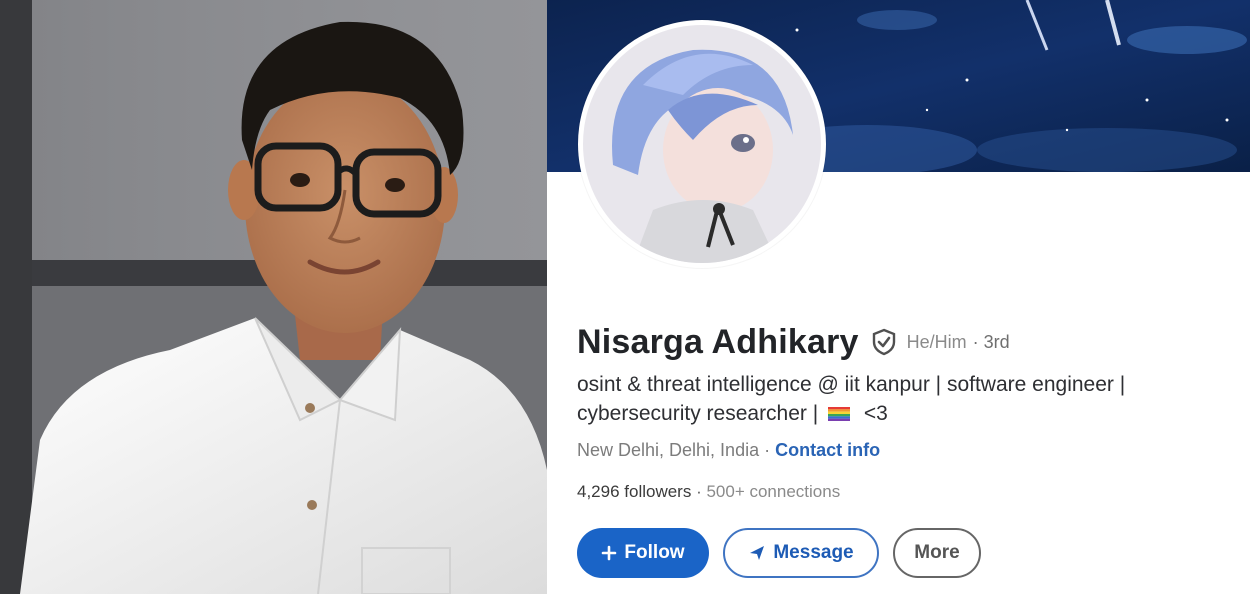 The width and height of the screenshot is (1250, 594). What do you see at coordinates (936, 341) in the screenshot?
I see `pronouns: He/Him` at bounding box center [936, 341].